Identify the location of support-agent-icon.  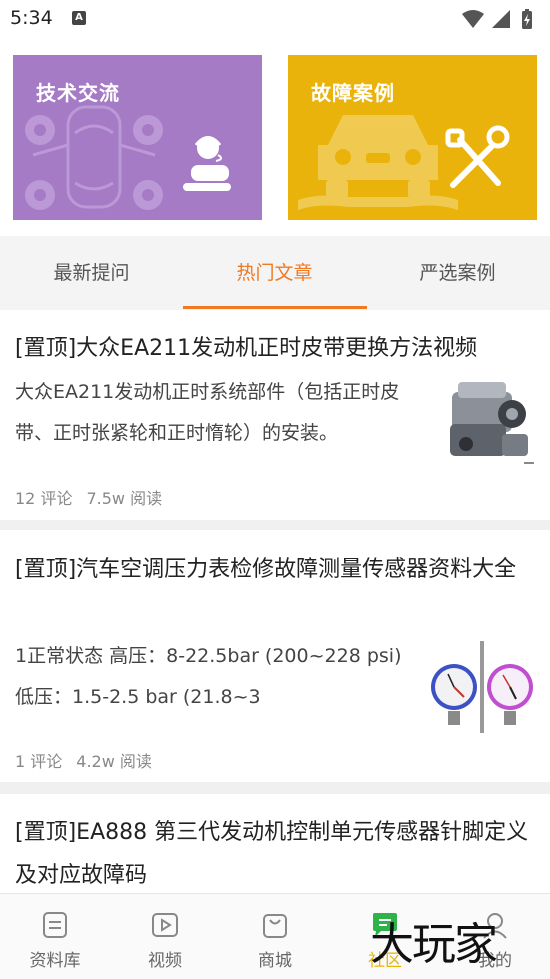
(207, 163).